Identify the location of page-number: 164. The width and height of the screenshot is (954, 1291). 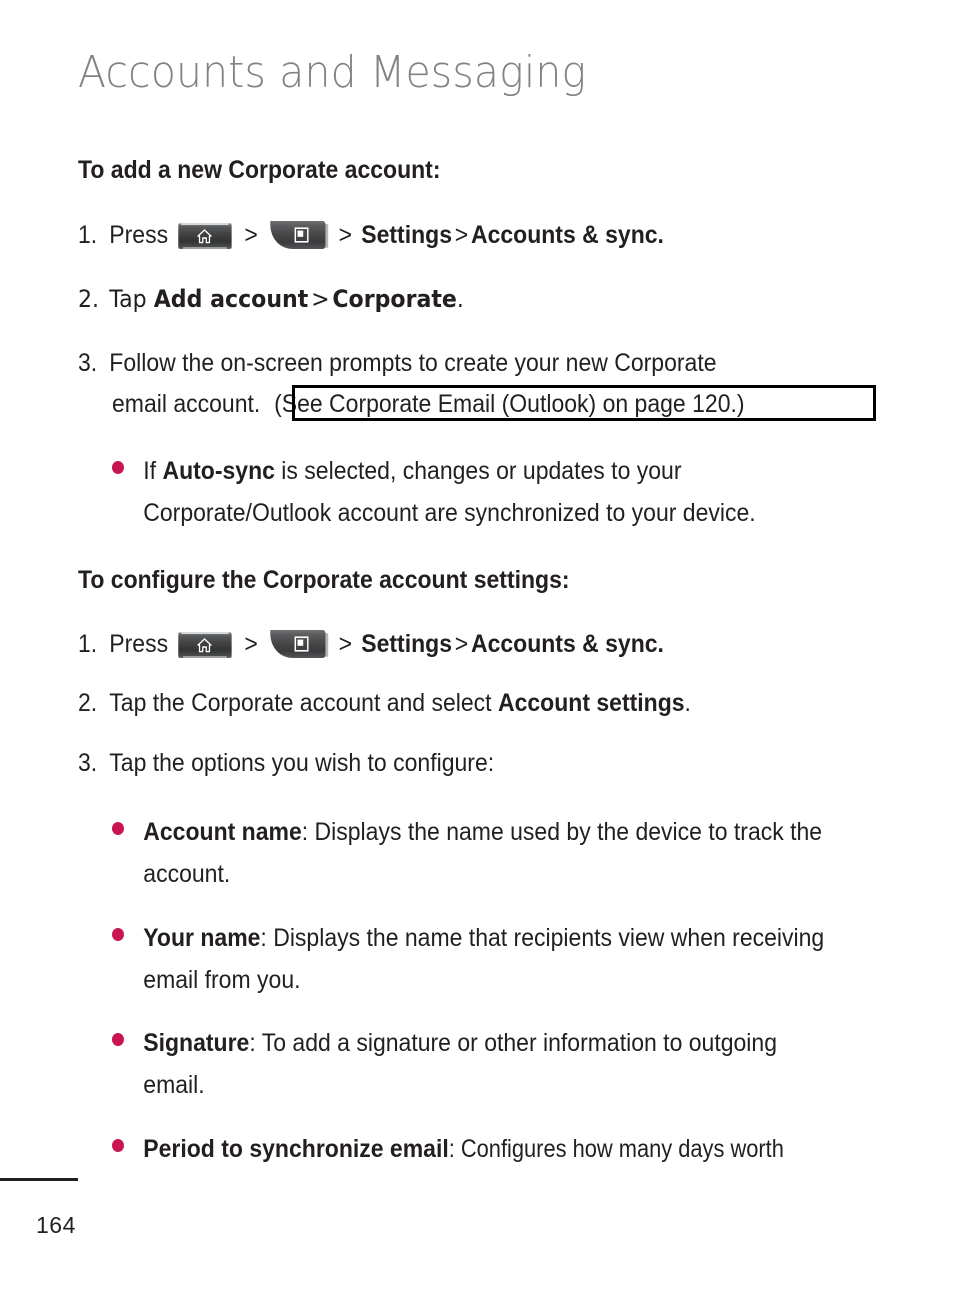
(56, 1225).